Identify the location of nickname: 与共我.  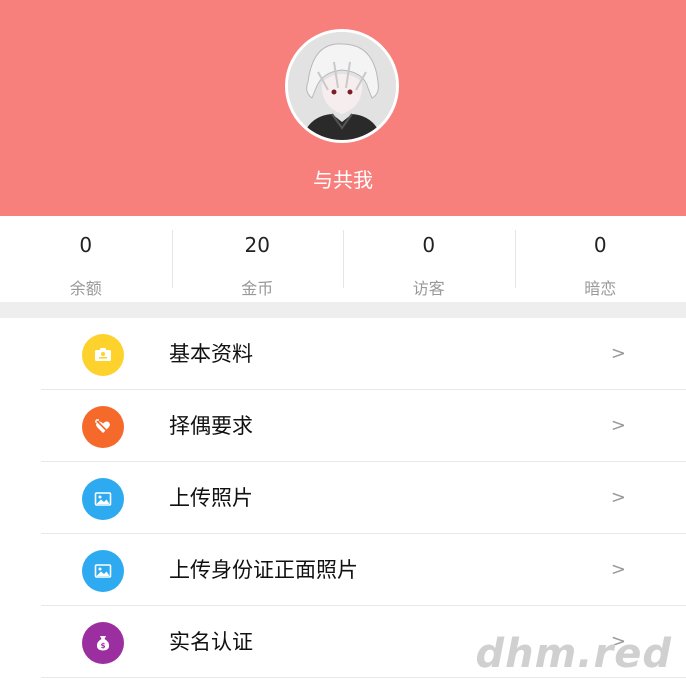
(343, 180).